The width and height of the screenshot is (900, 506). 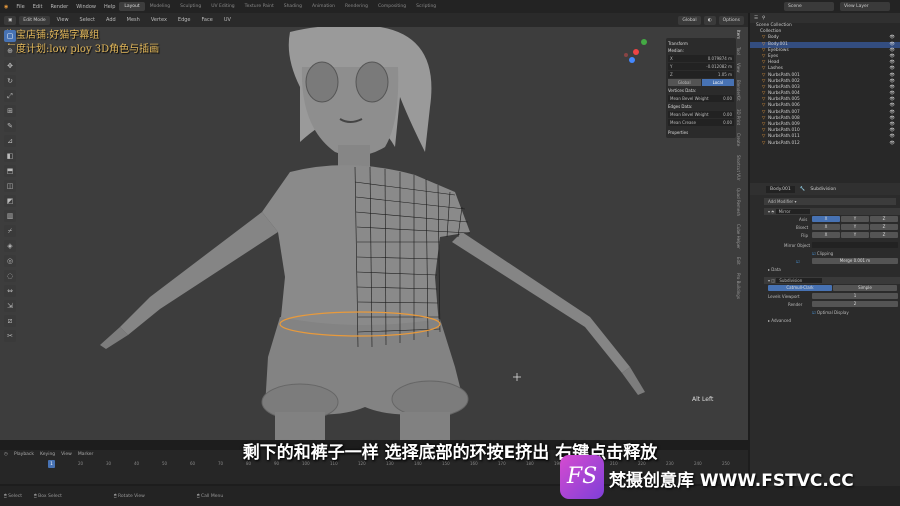 What do you see at coordinates (701, 43) in the screenshot?
I see `transform-header: Transform` at bounding box center [701, 43].